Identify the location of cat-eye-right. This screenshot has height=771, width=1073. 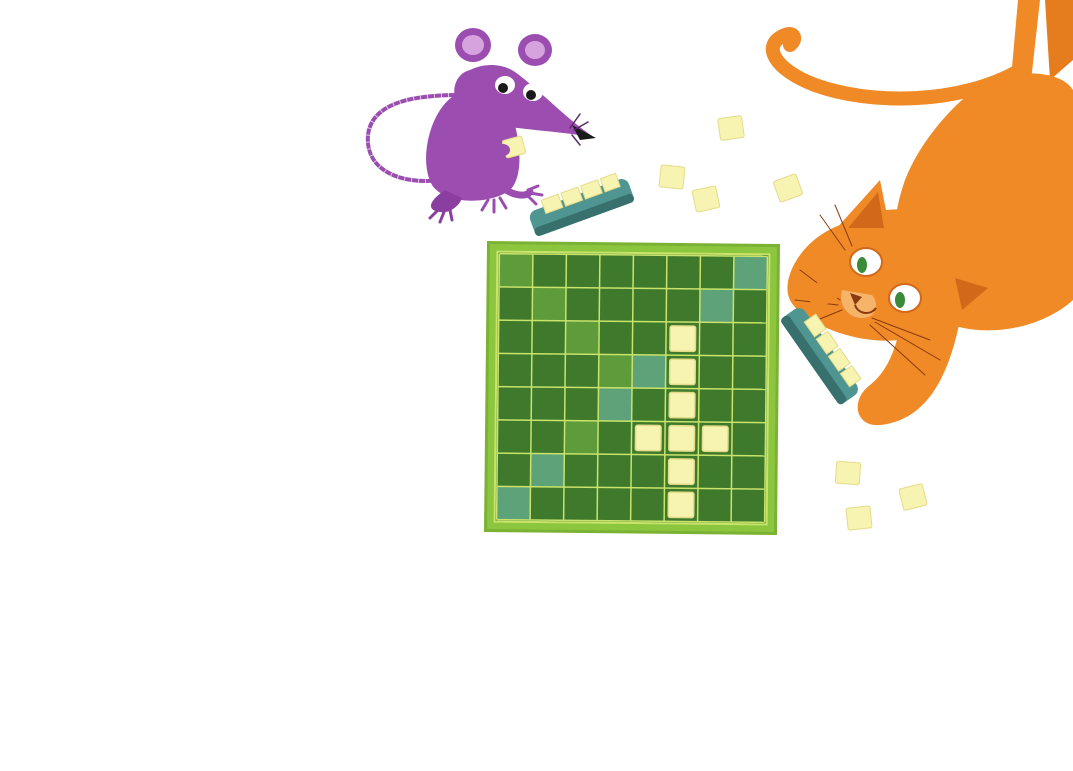
(905, 298).